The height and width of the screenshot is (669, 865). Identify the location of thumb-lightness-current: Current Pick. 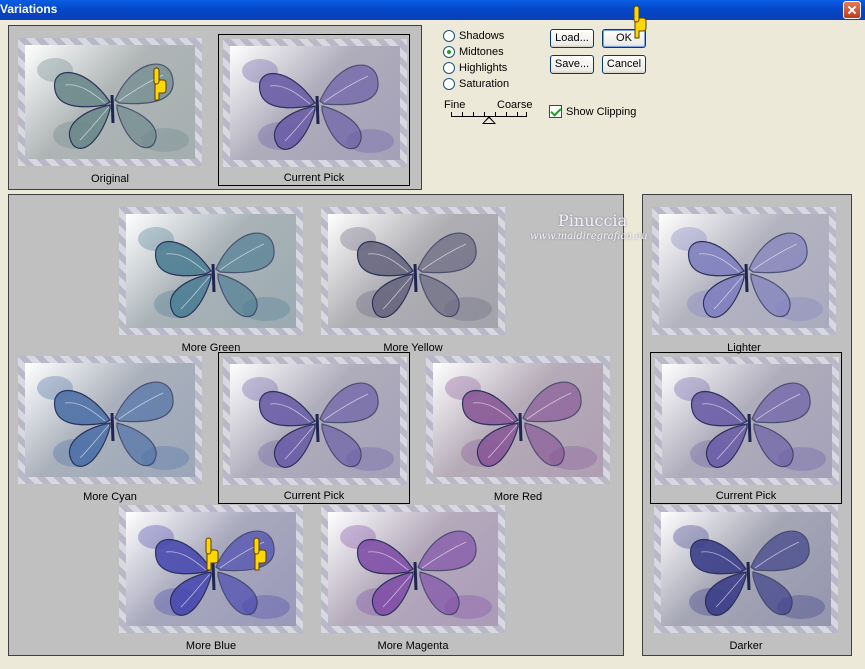
(746, 428).